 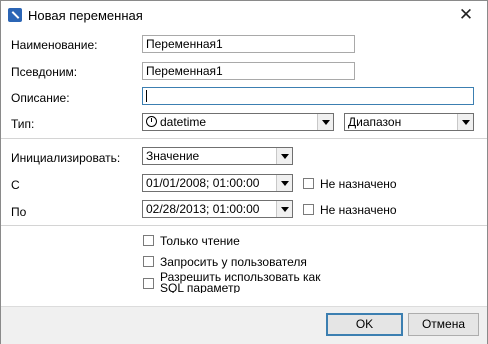 I want to click on init-select: Значение, so click(x=217, y=156).